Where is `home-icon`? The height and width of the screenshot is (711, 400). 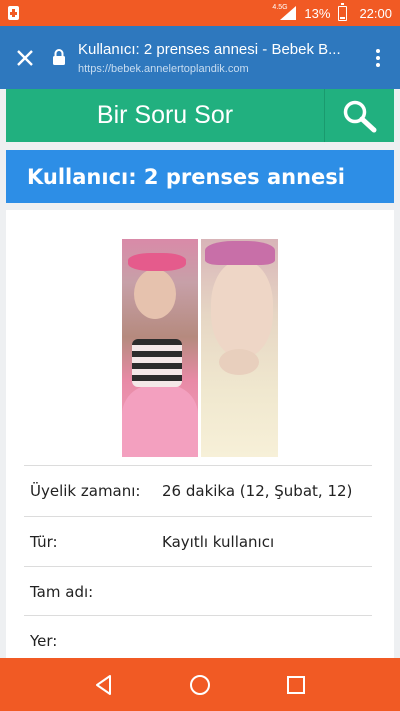 home-icon is located at coordinates (200, 684).